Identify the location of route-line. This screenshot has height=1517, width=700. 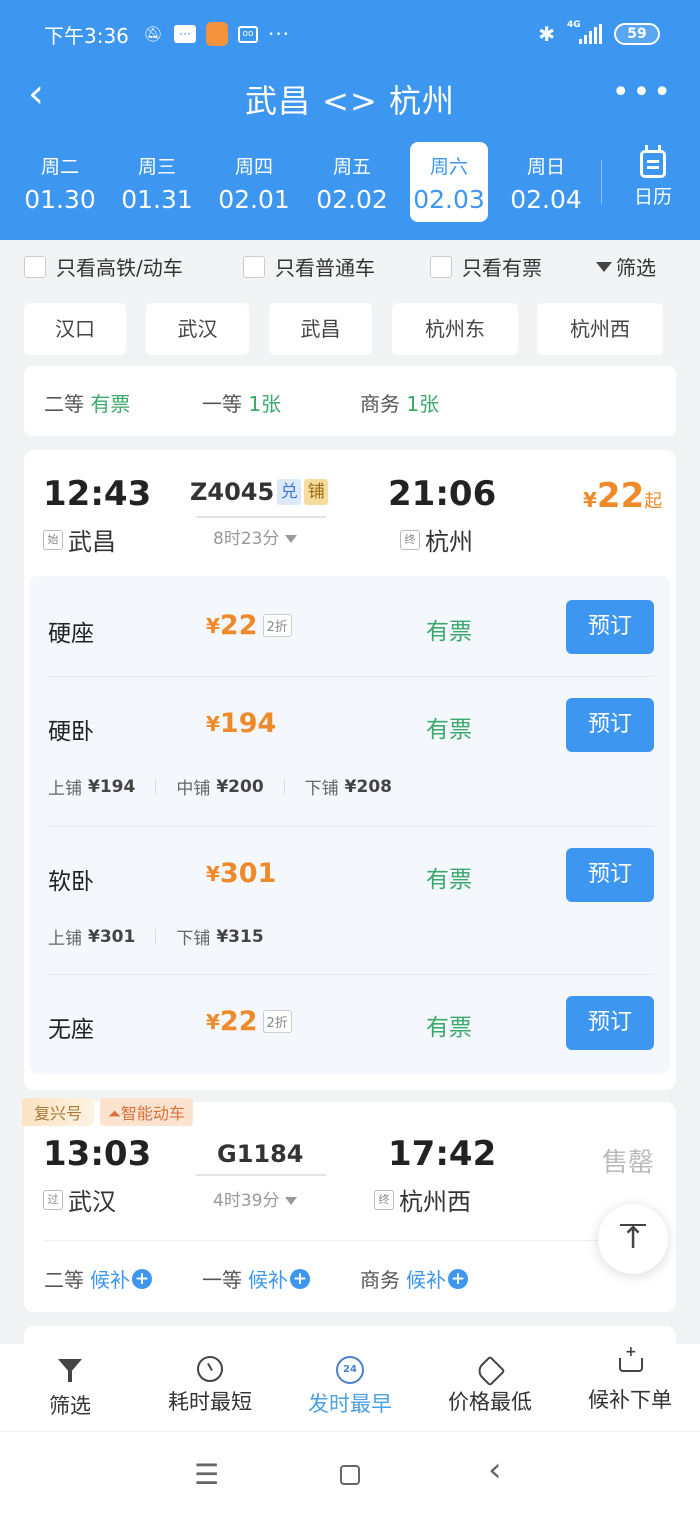
(261, 1175).